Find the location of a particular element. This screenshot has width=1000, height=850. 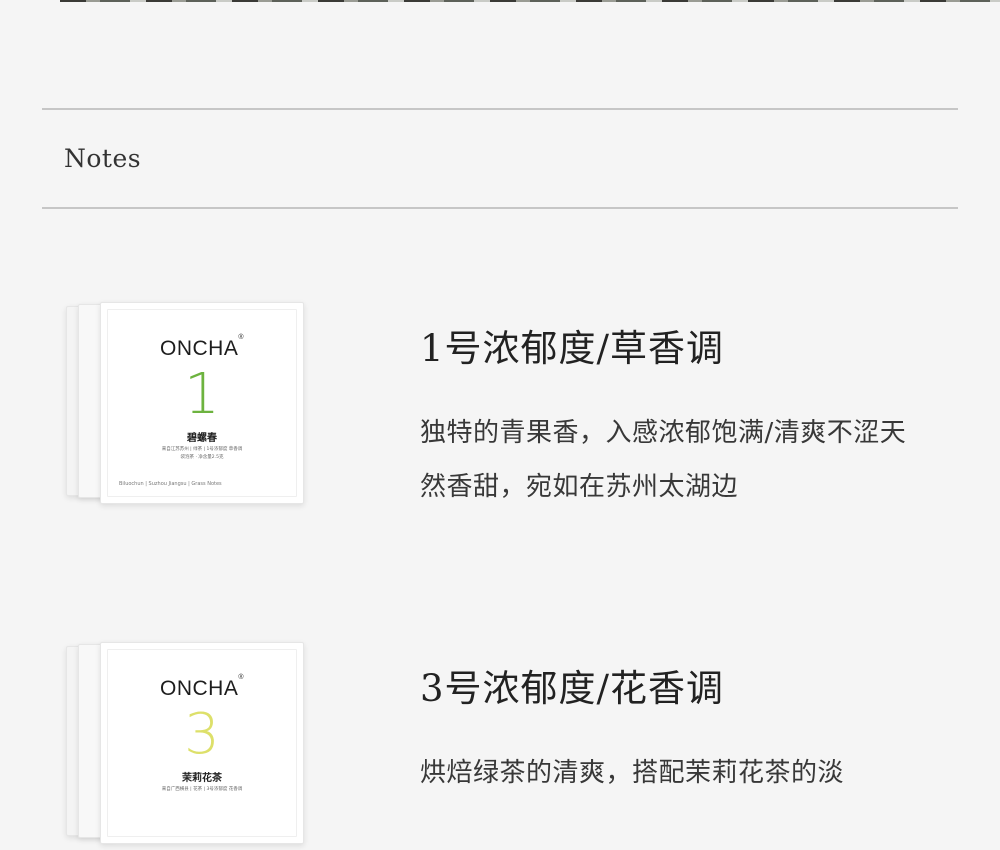

pack-subtitle: 来自江苏苏州 | 绿茶 | 1号浓郁度 草香调 is located at coordinates (202, 449).